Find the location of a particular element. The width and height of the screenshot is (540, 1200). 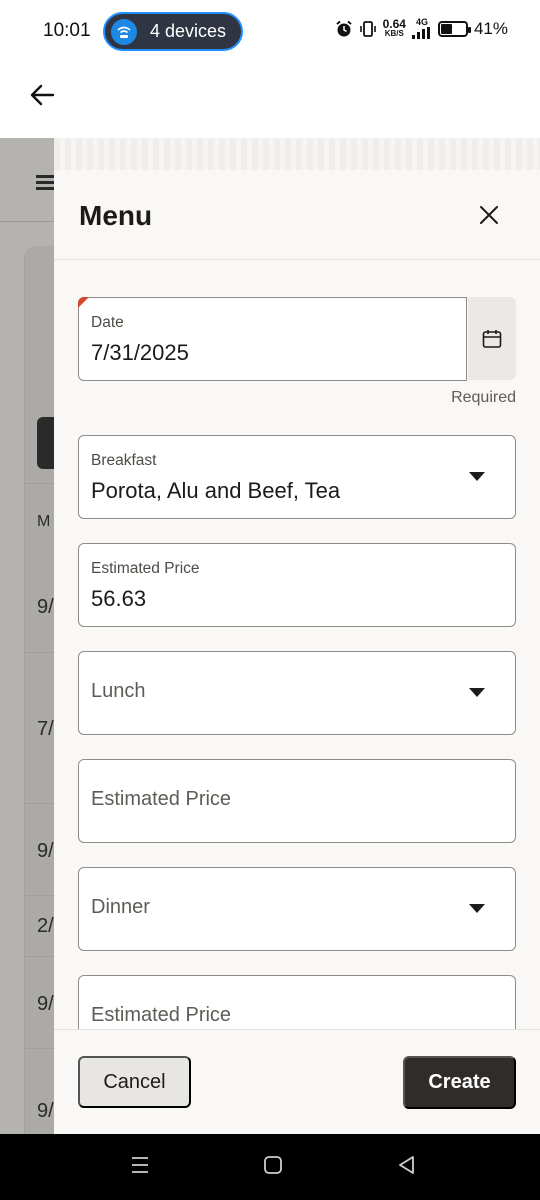

close-icon is located at coordinates (489, 215).